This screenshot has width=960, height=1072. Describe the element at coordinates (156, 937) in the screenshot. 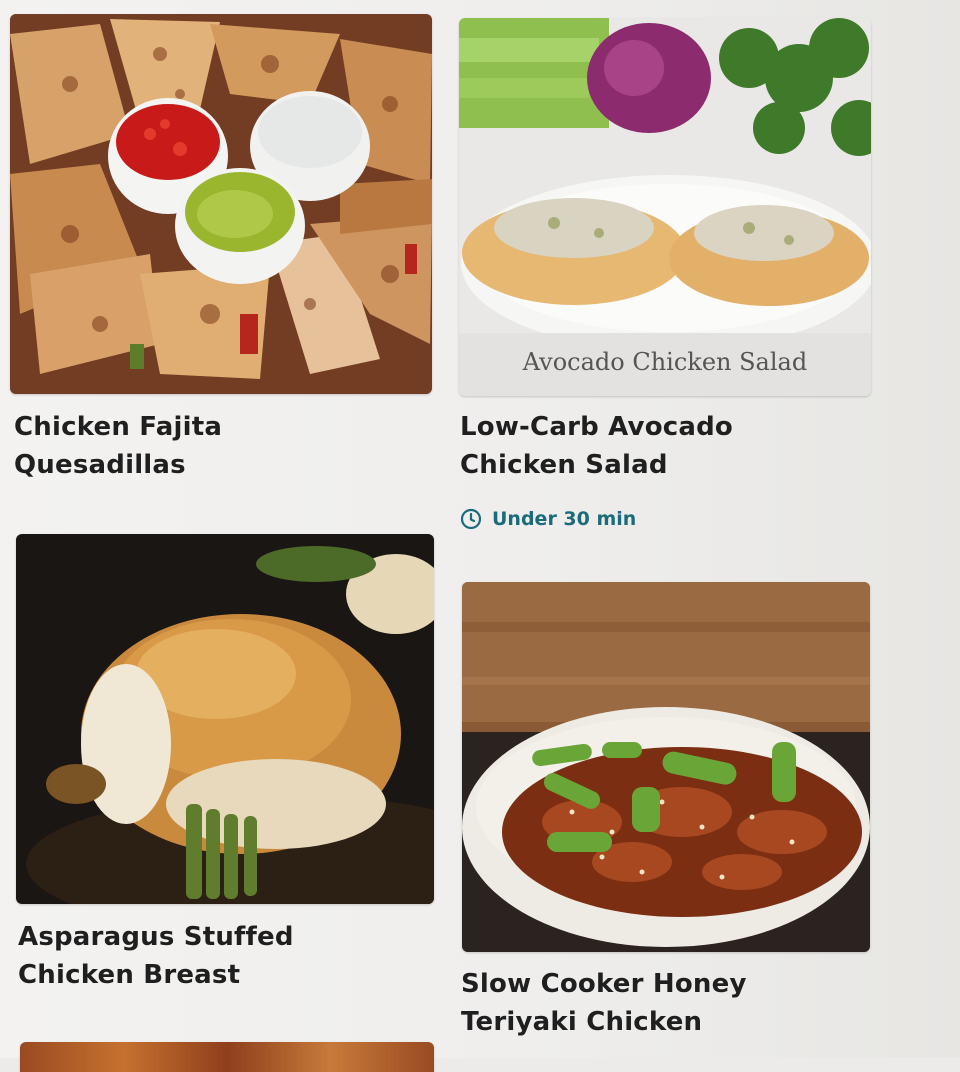

I see `title-line: Asparagus Stuffed` at that location.